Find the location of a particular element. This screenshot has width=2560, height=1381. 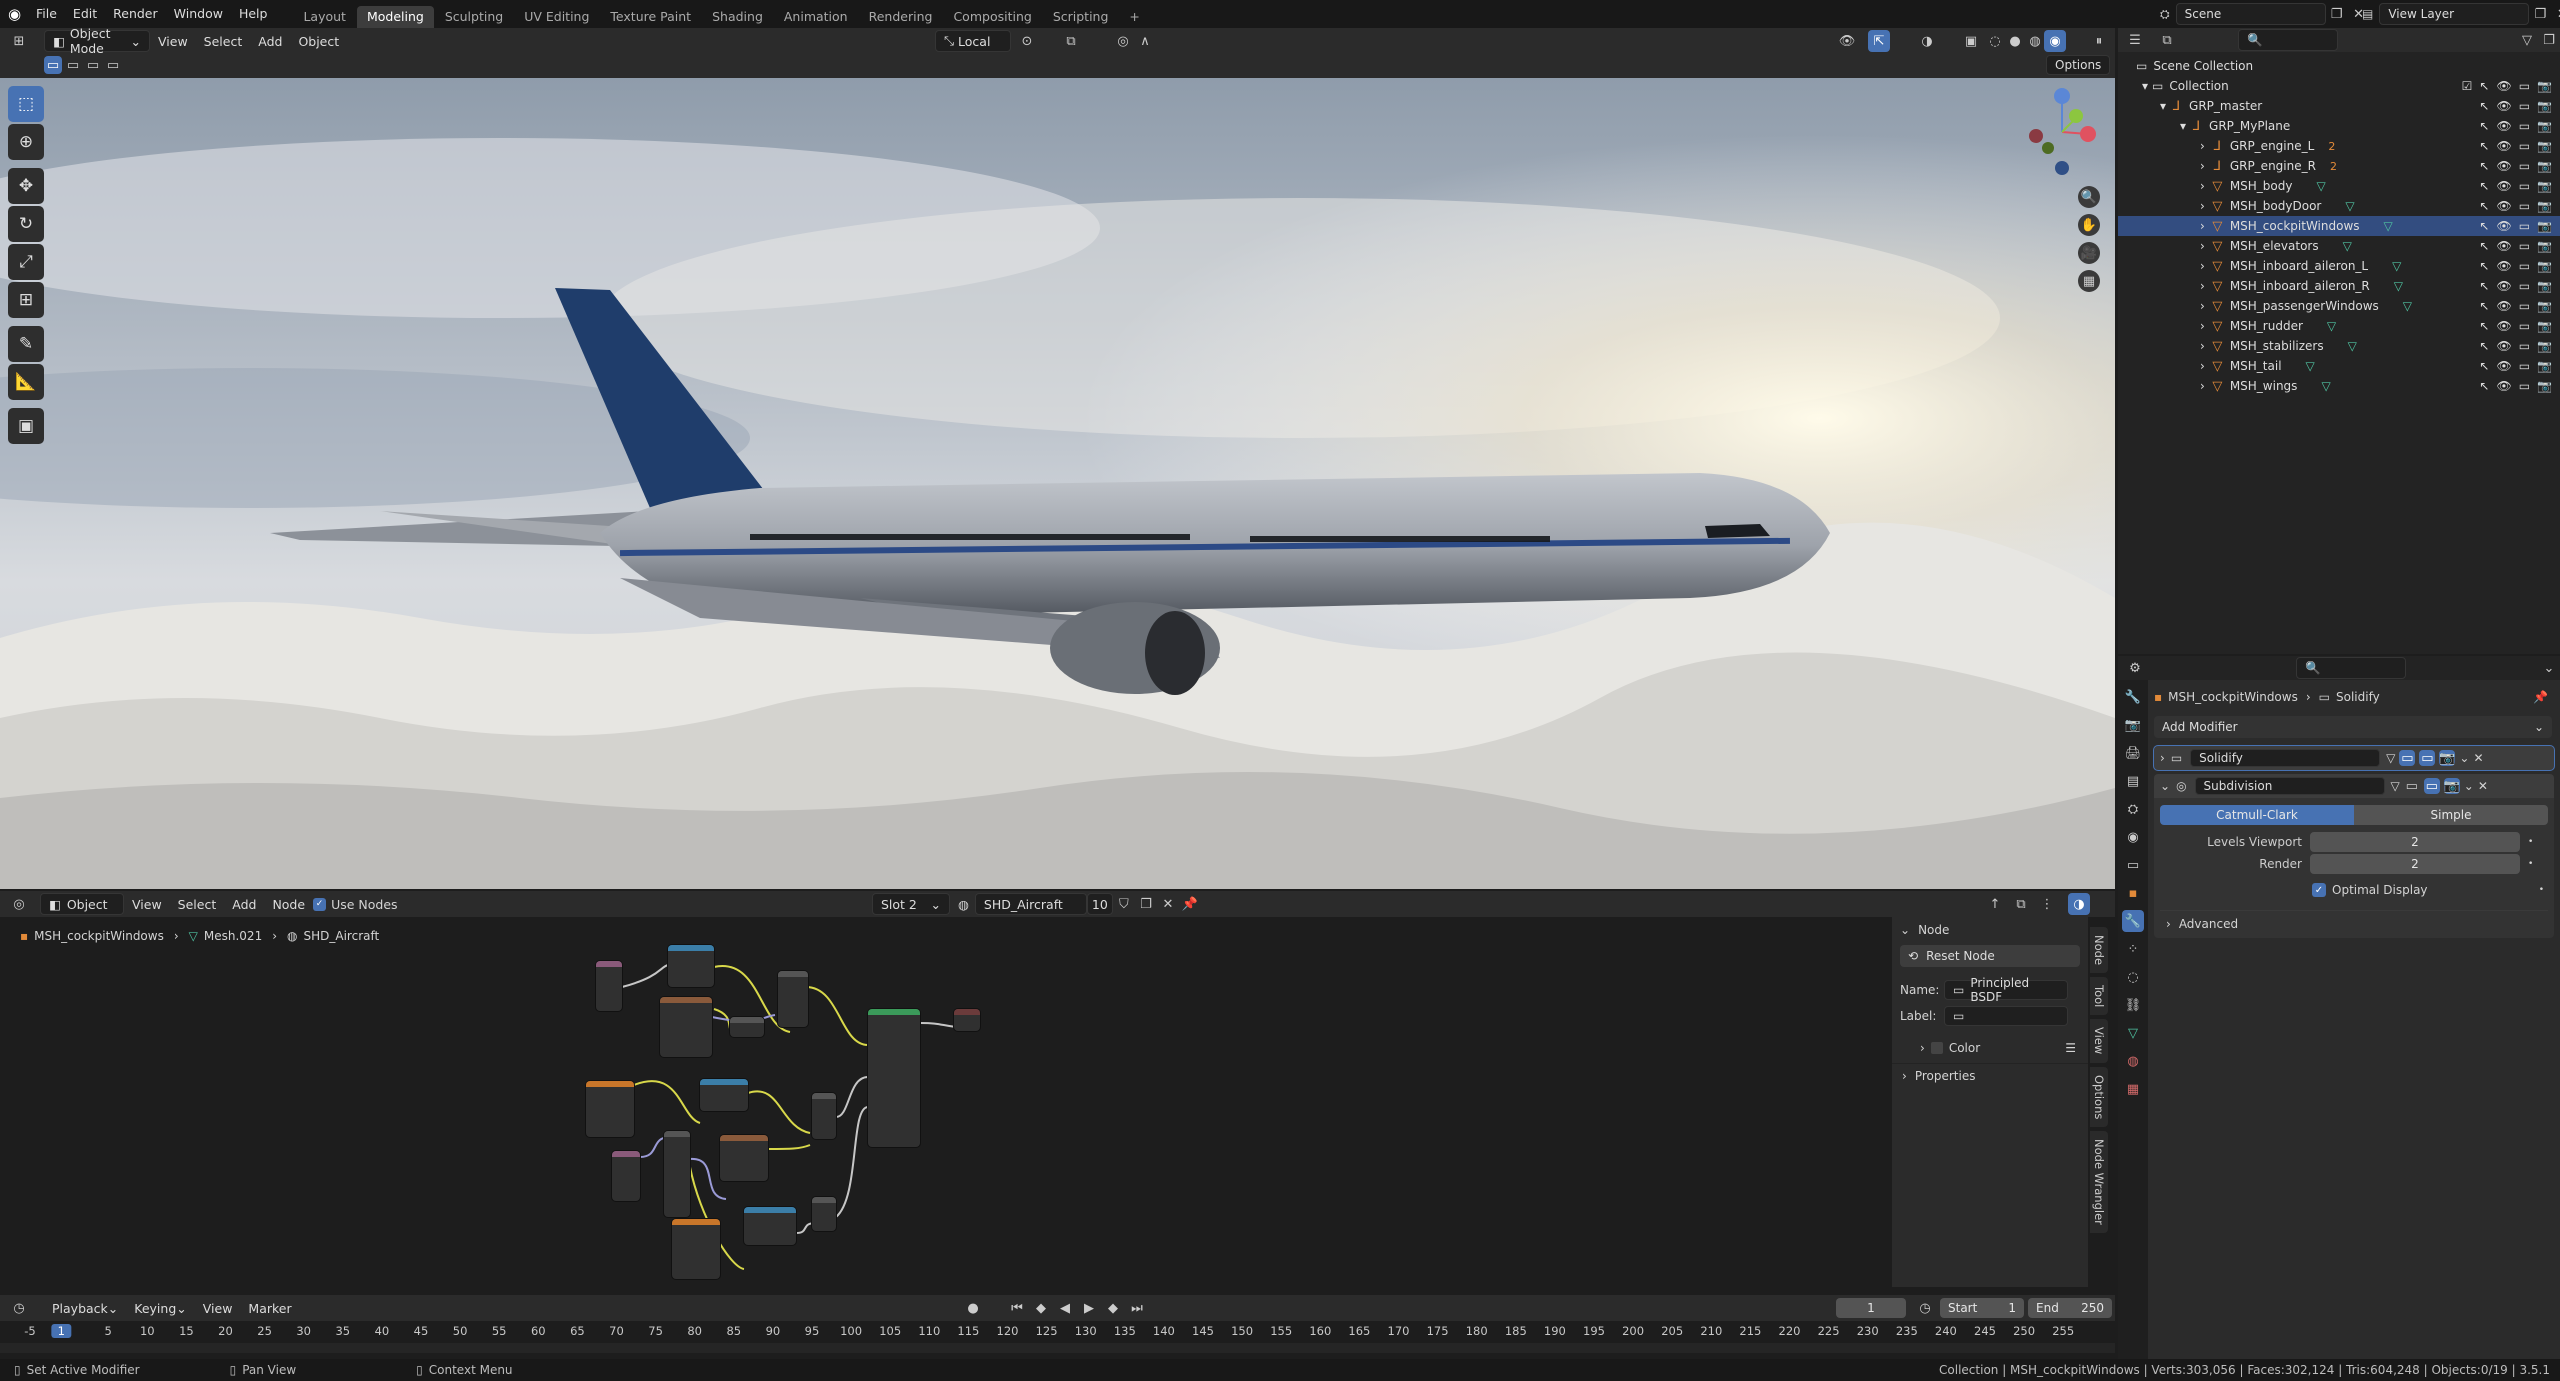

delete-view-layer-icon: ✕ is located at coordinates (2555, 14).